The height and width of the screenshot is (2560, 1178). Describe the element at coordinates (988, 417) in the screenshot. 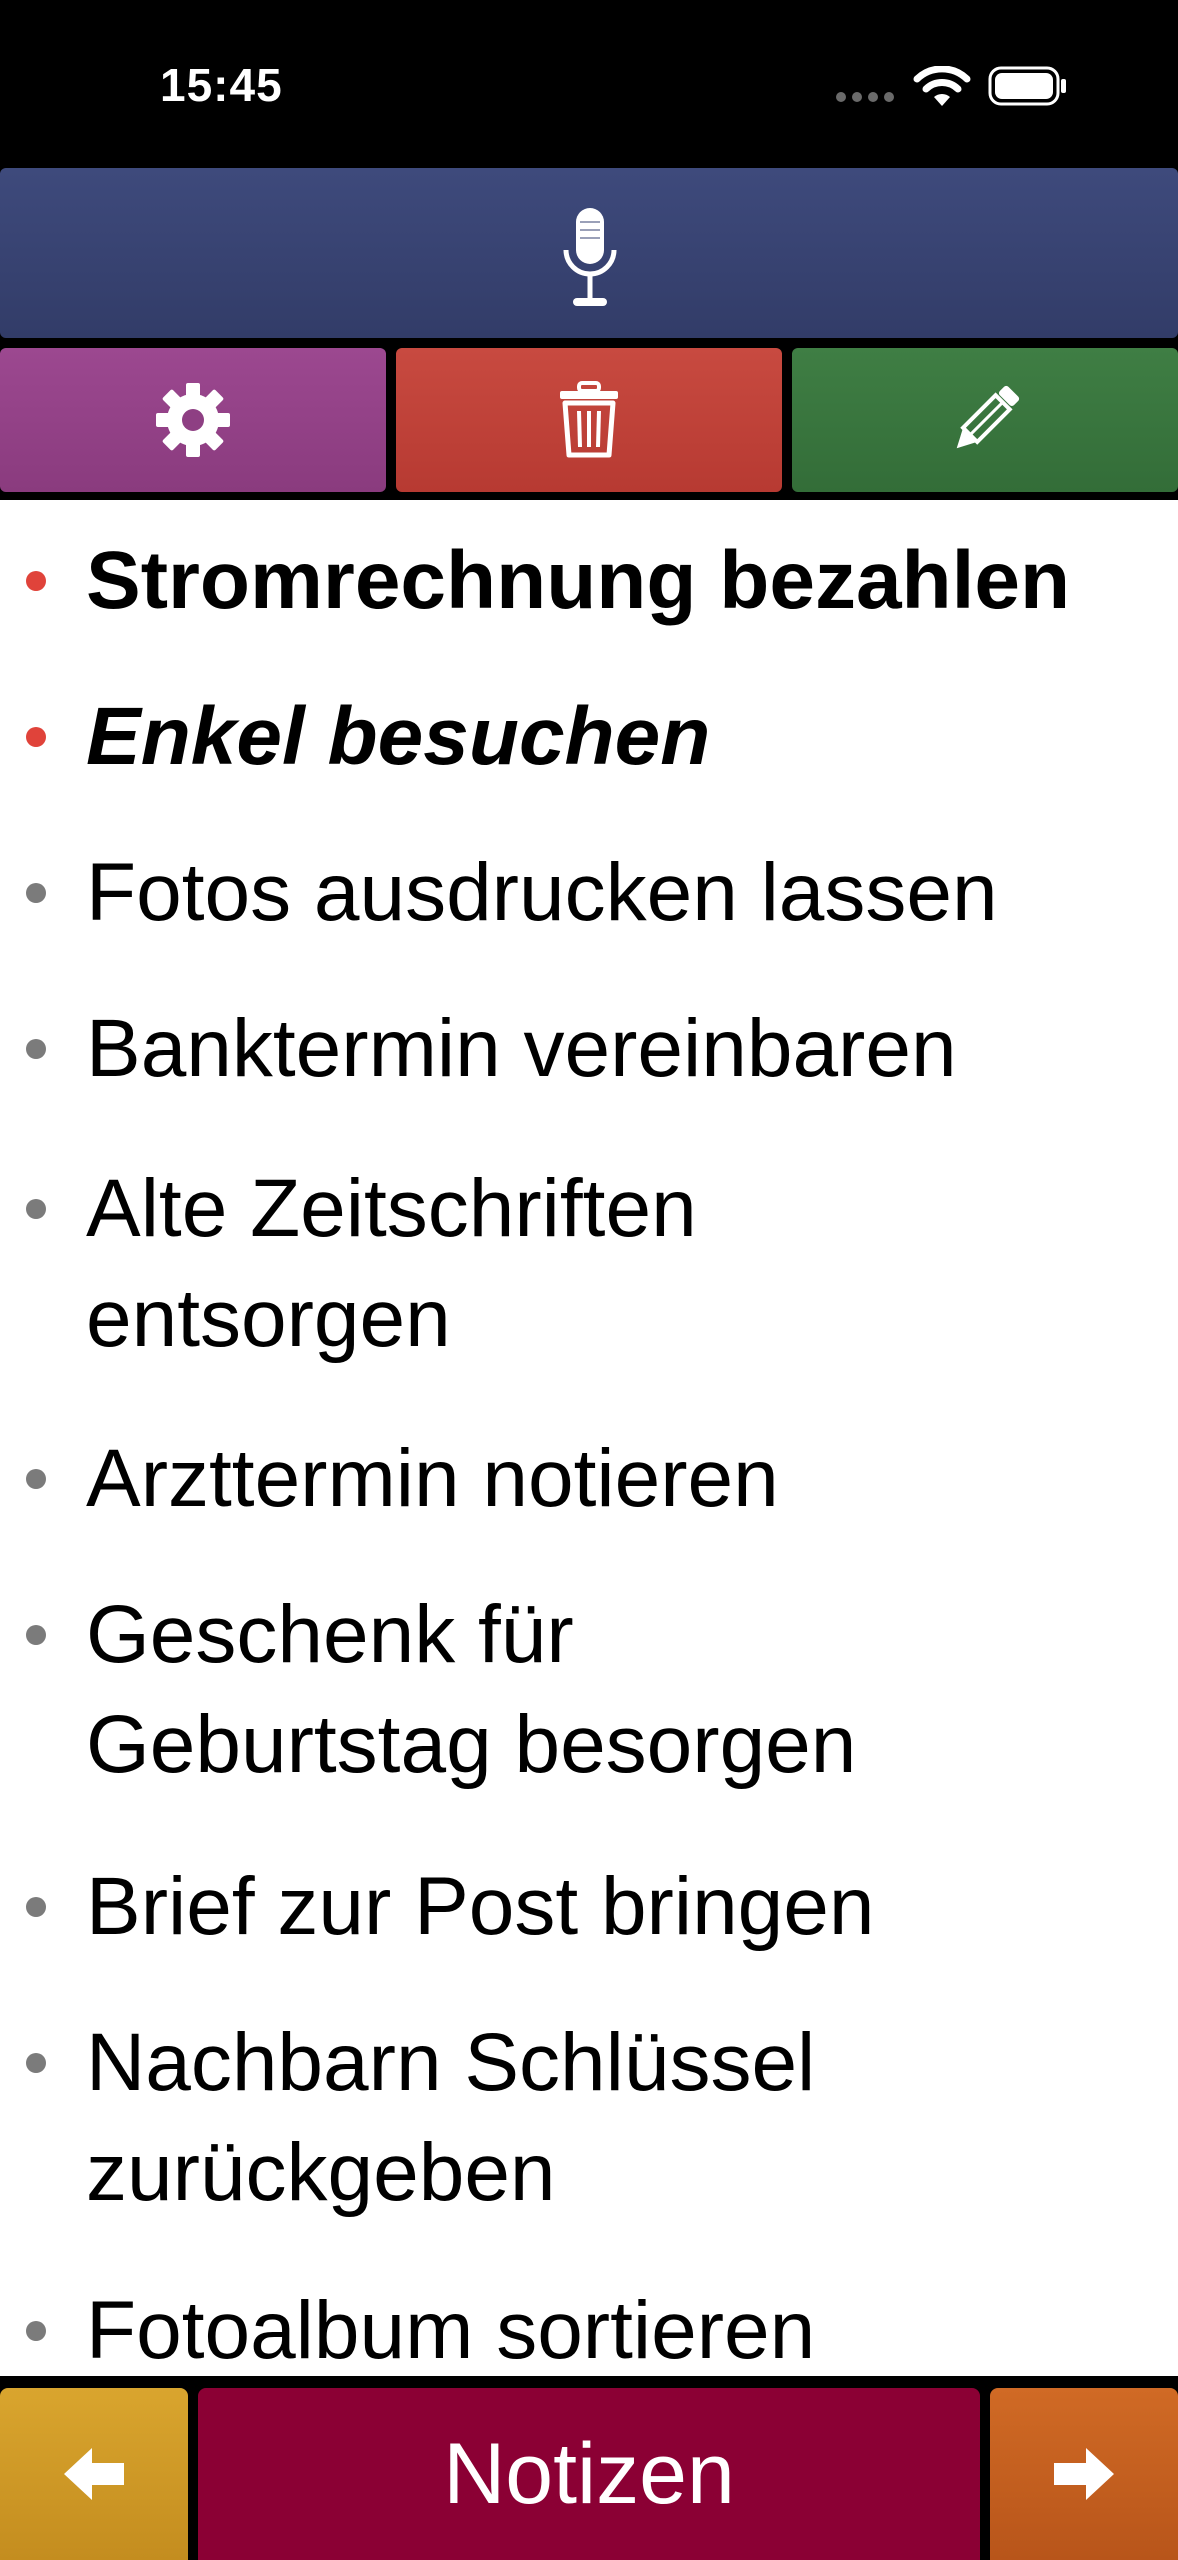

I see `pencil-icon` at that location.